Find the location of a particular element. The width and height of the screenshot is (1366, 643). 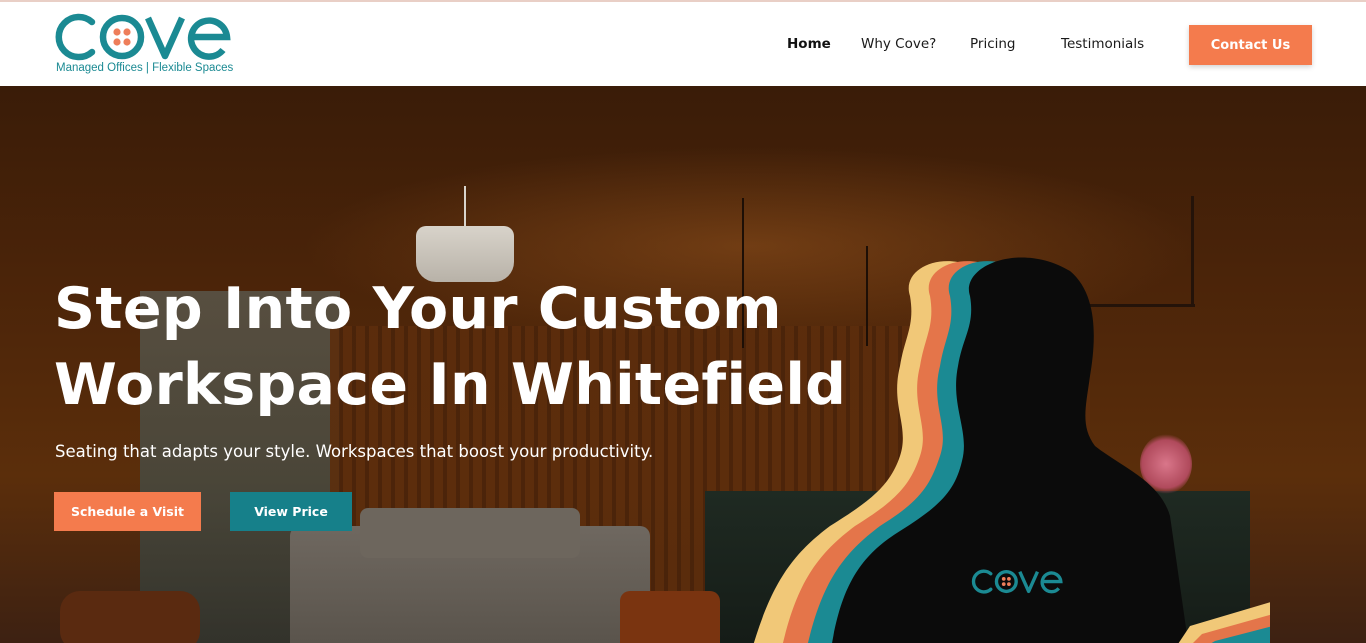

shirt-logo is located at coordinates (1018, 584).